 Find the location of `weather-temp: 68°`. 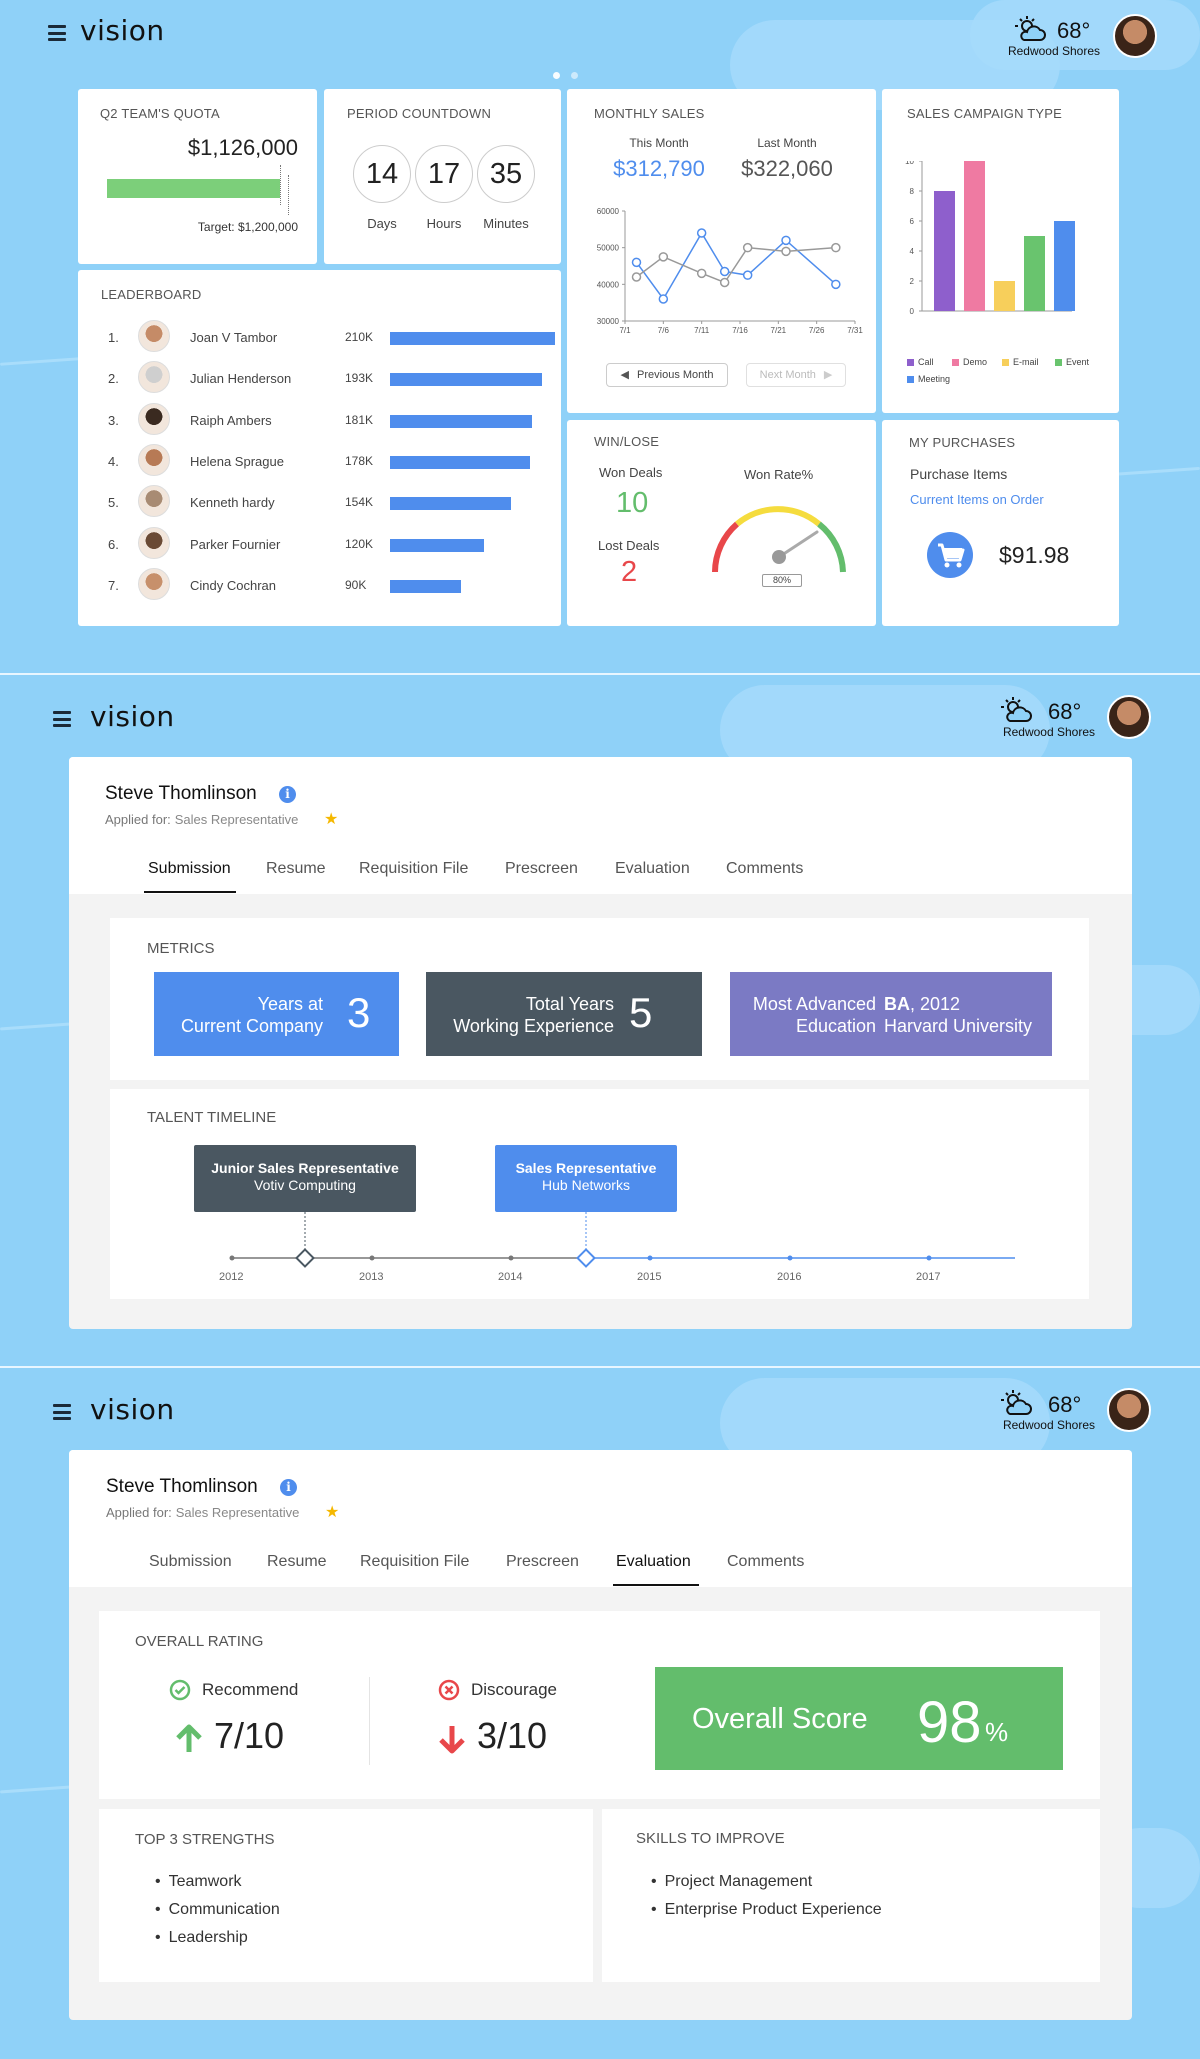

weather-temp: 68° is located at coordinates (1065, 1404).